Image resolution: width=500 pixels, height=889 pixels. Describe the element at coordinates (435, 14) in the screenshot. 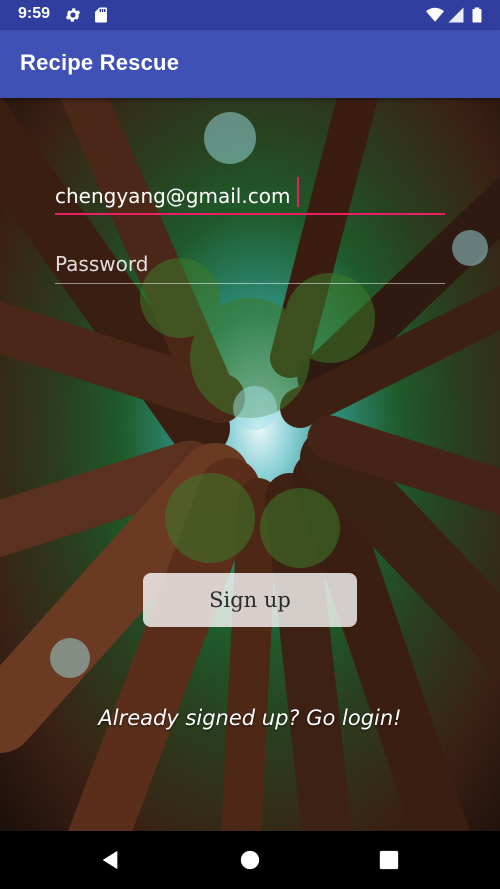

I see `wifi-icon` at that location.